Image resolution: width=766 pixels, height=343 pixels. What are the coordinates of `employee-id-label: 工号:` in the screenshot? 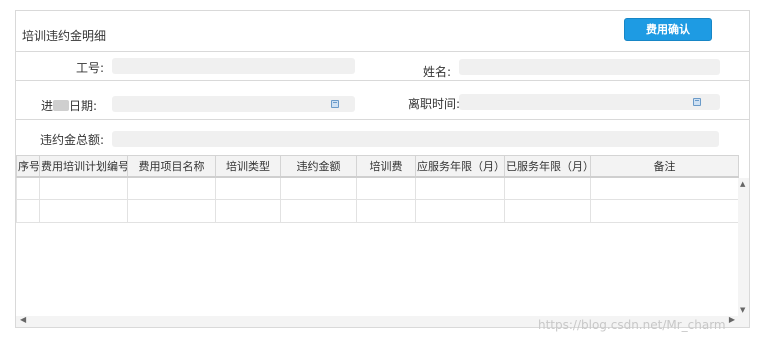 It's located at (90, 68).